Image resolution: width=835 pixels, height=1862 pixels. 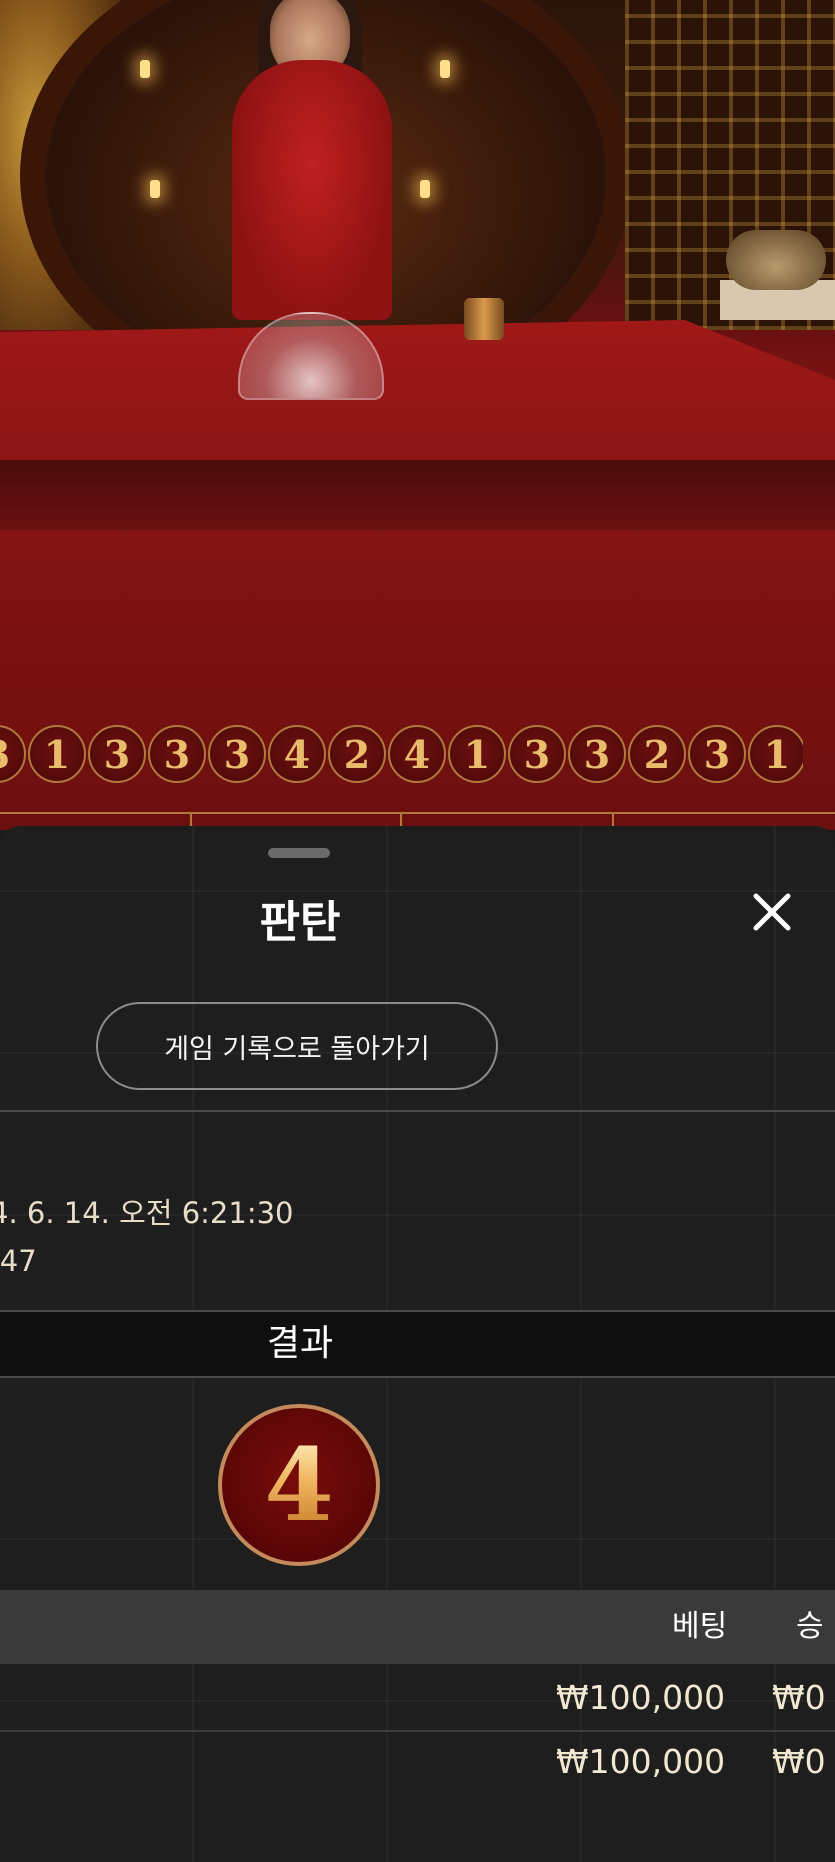 I want to click on bets-table-header: 베팅 승, so click(x=417, y=1627).